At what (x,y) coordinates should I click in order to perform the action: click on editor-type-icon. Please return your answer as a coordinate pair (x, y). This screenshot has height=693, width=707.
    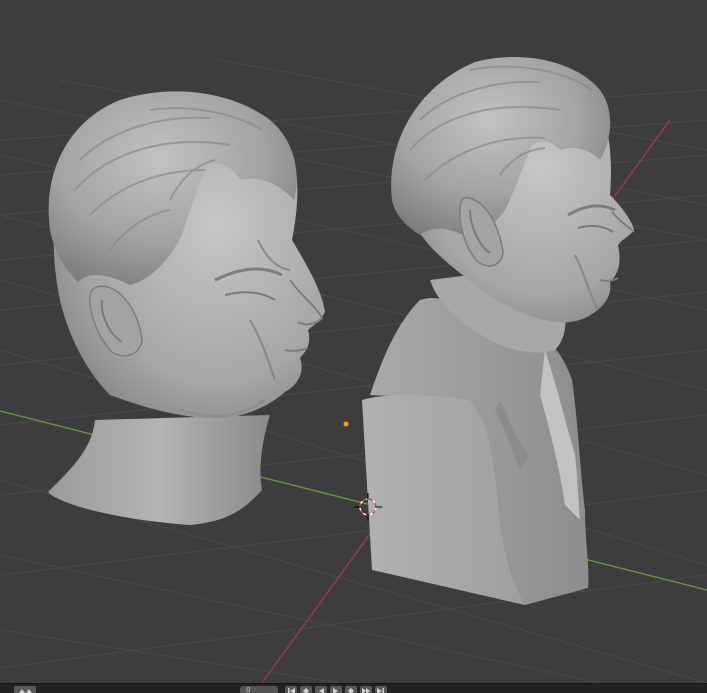
    Looking at the image, I should click on (25, 691).